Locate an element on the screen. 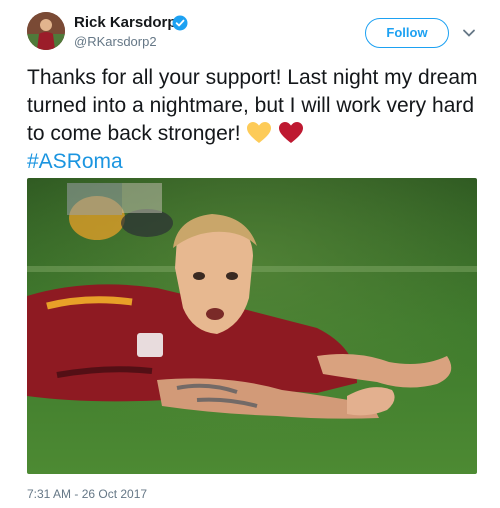 This screenshot has width=500, height=508. author-handle: @RKarsdorp2 is located at coordinates (115, 41).